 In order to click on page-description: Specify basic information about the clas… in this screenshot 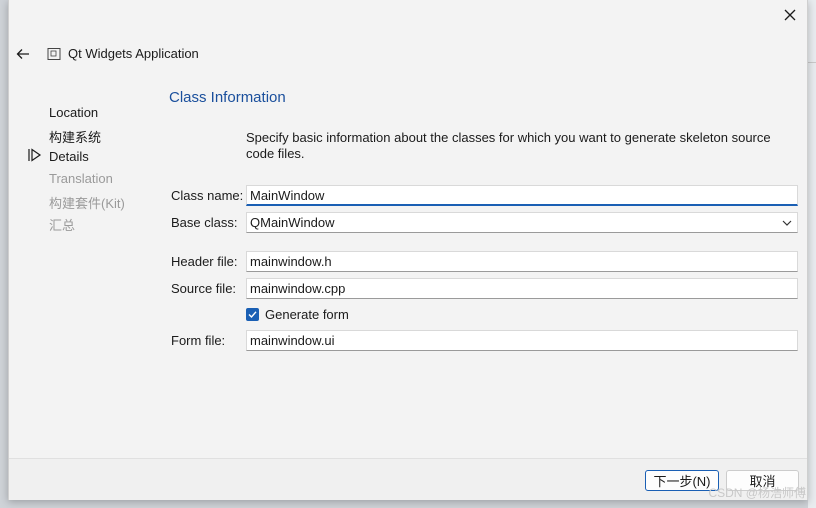, I will do `click(508, 145)`.